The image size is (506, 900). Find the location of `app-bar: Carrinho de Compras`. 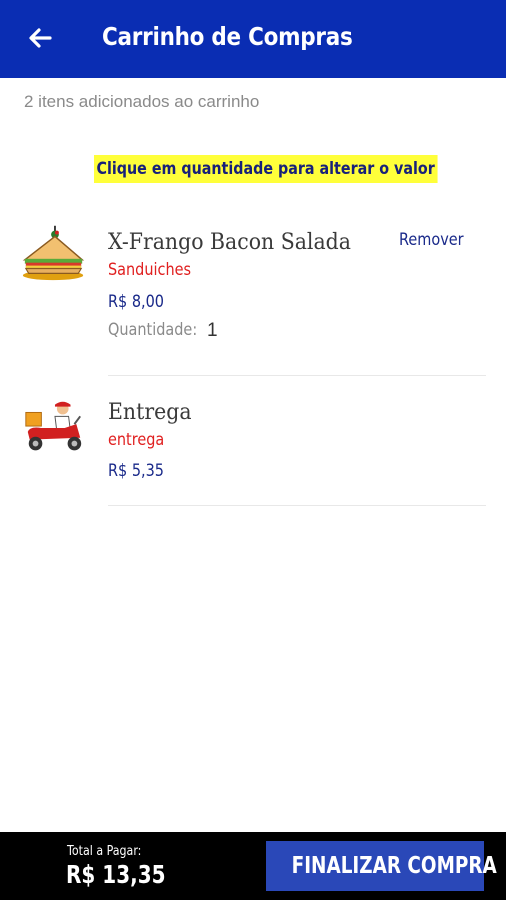

app-bar: Carrinho de Compras is located at coordinates (253, 39).